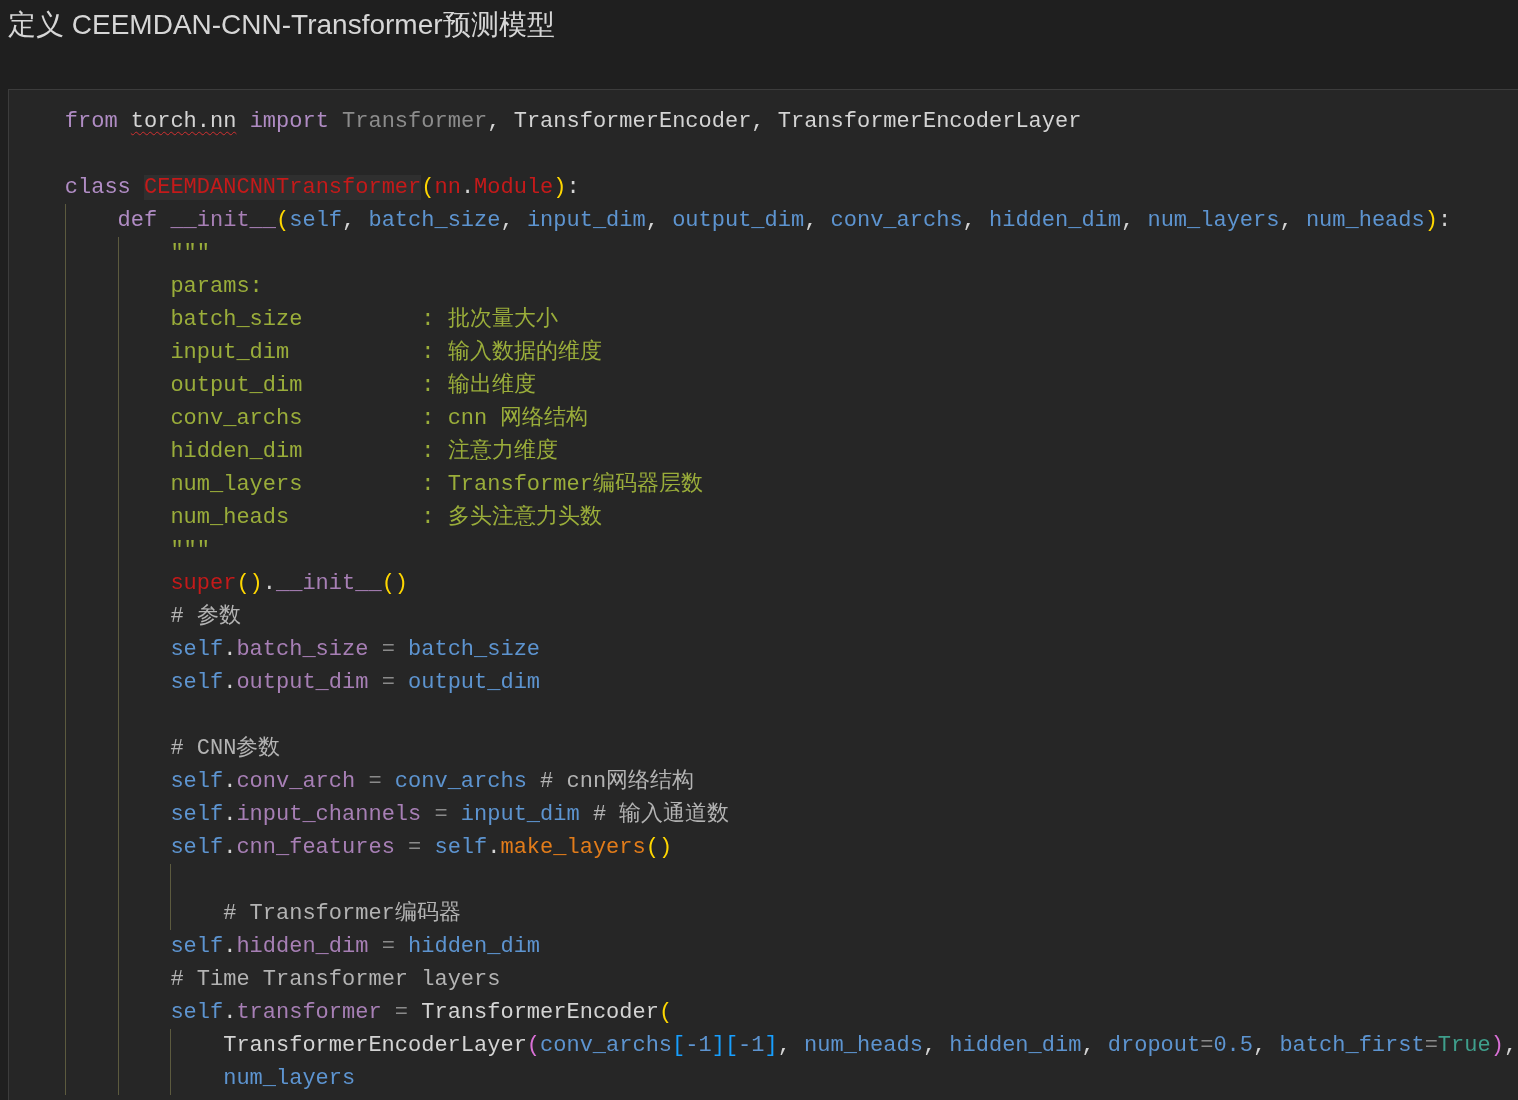 The width and height of the screenshot is (1518, 1100). Describe the element at coordinates (355, 650) in the screenshot. I see `code-line: self.batch_size = batch_size` at that location.